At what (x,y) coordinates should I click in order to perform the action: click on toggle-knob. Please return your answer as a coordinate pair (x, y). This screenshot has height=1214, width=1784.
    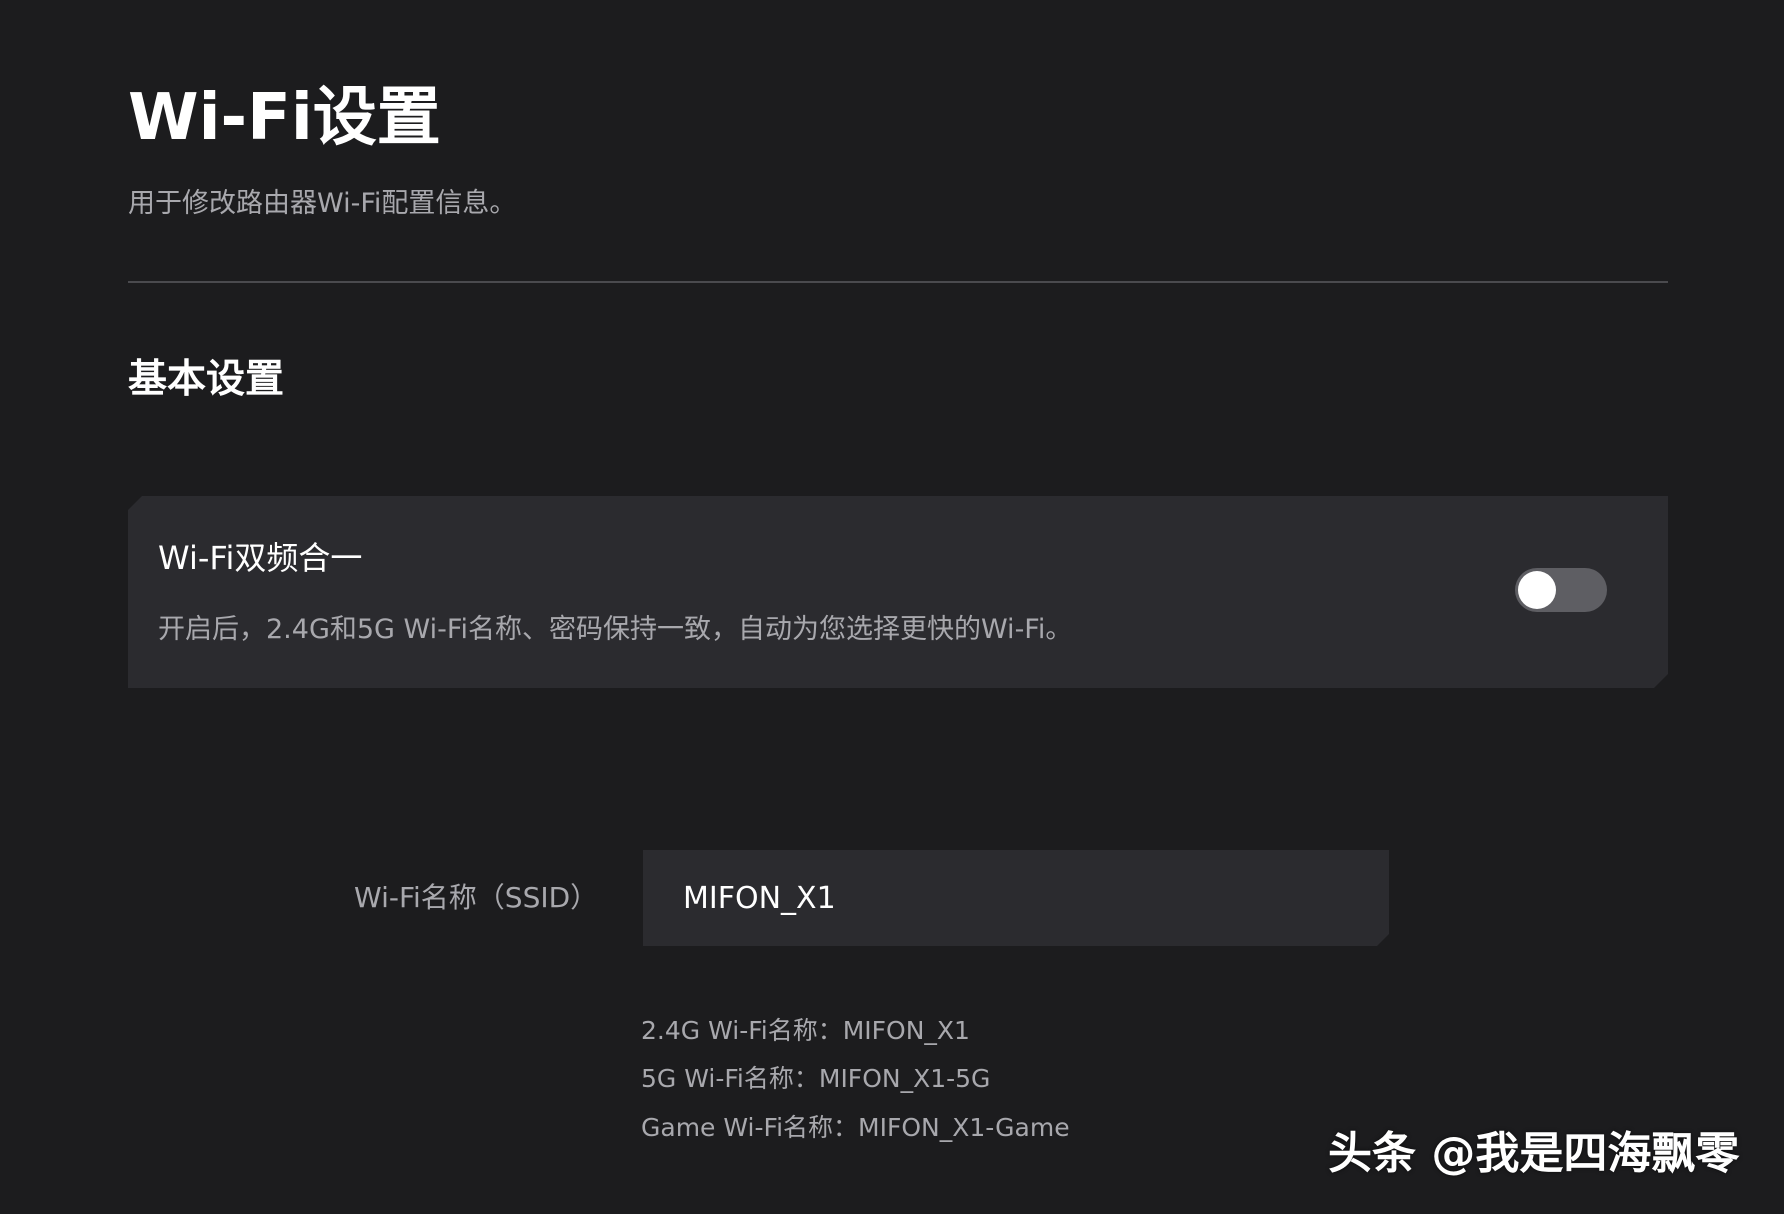
    Looking at the image, I should click on (1537, 590).